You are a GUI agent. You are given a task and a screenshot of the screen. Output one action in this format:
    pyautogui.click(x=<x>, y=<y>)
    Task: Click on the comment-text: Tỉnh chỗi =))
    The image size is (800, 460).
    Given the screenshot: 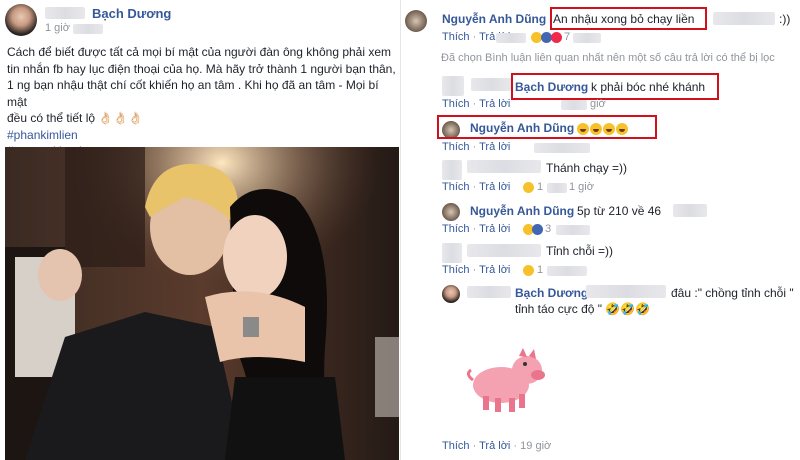 What is the action you would take?
    pyautogui.click(x=580, y=251)
    